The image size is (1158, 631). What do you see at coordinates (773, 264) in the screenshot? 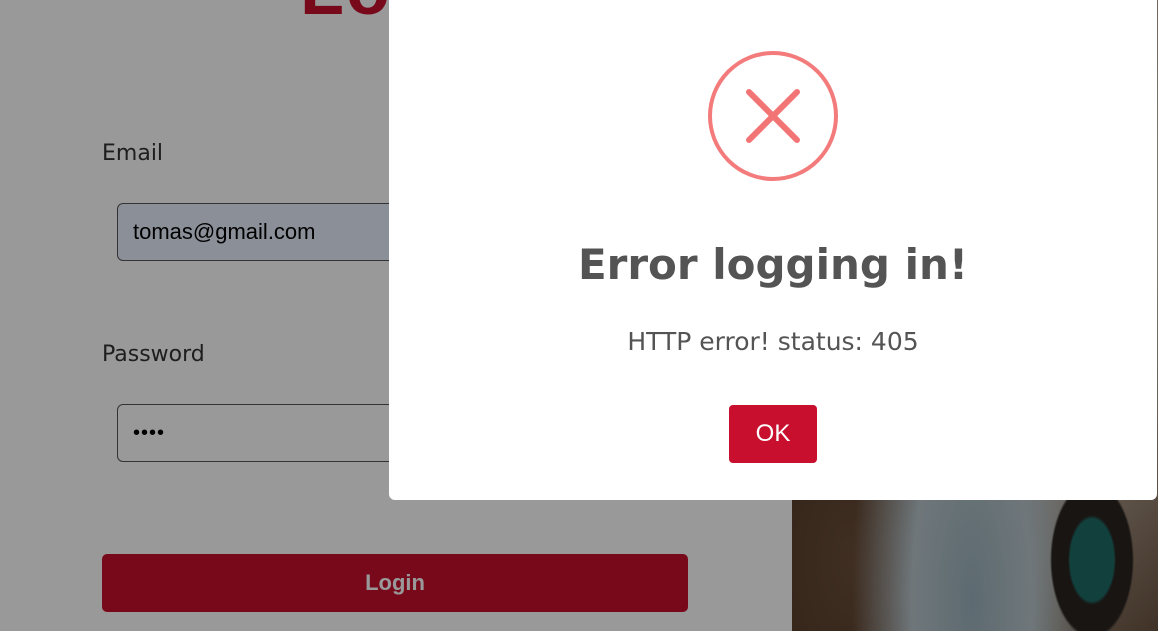
I see `dialog-title: Error logging in!` at bounding box center [773, 264].